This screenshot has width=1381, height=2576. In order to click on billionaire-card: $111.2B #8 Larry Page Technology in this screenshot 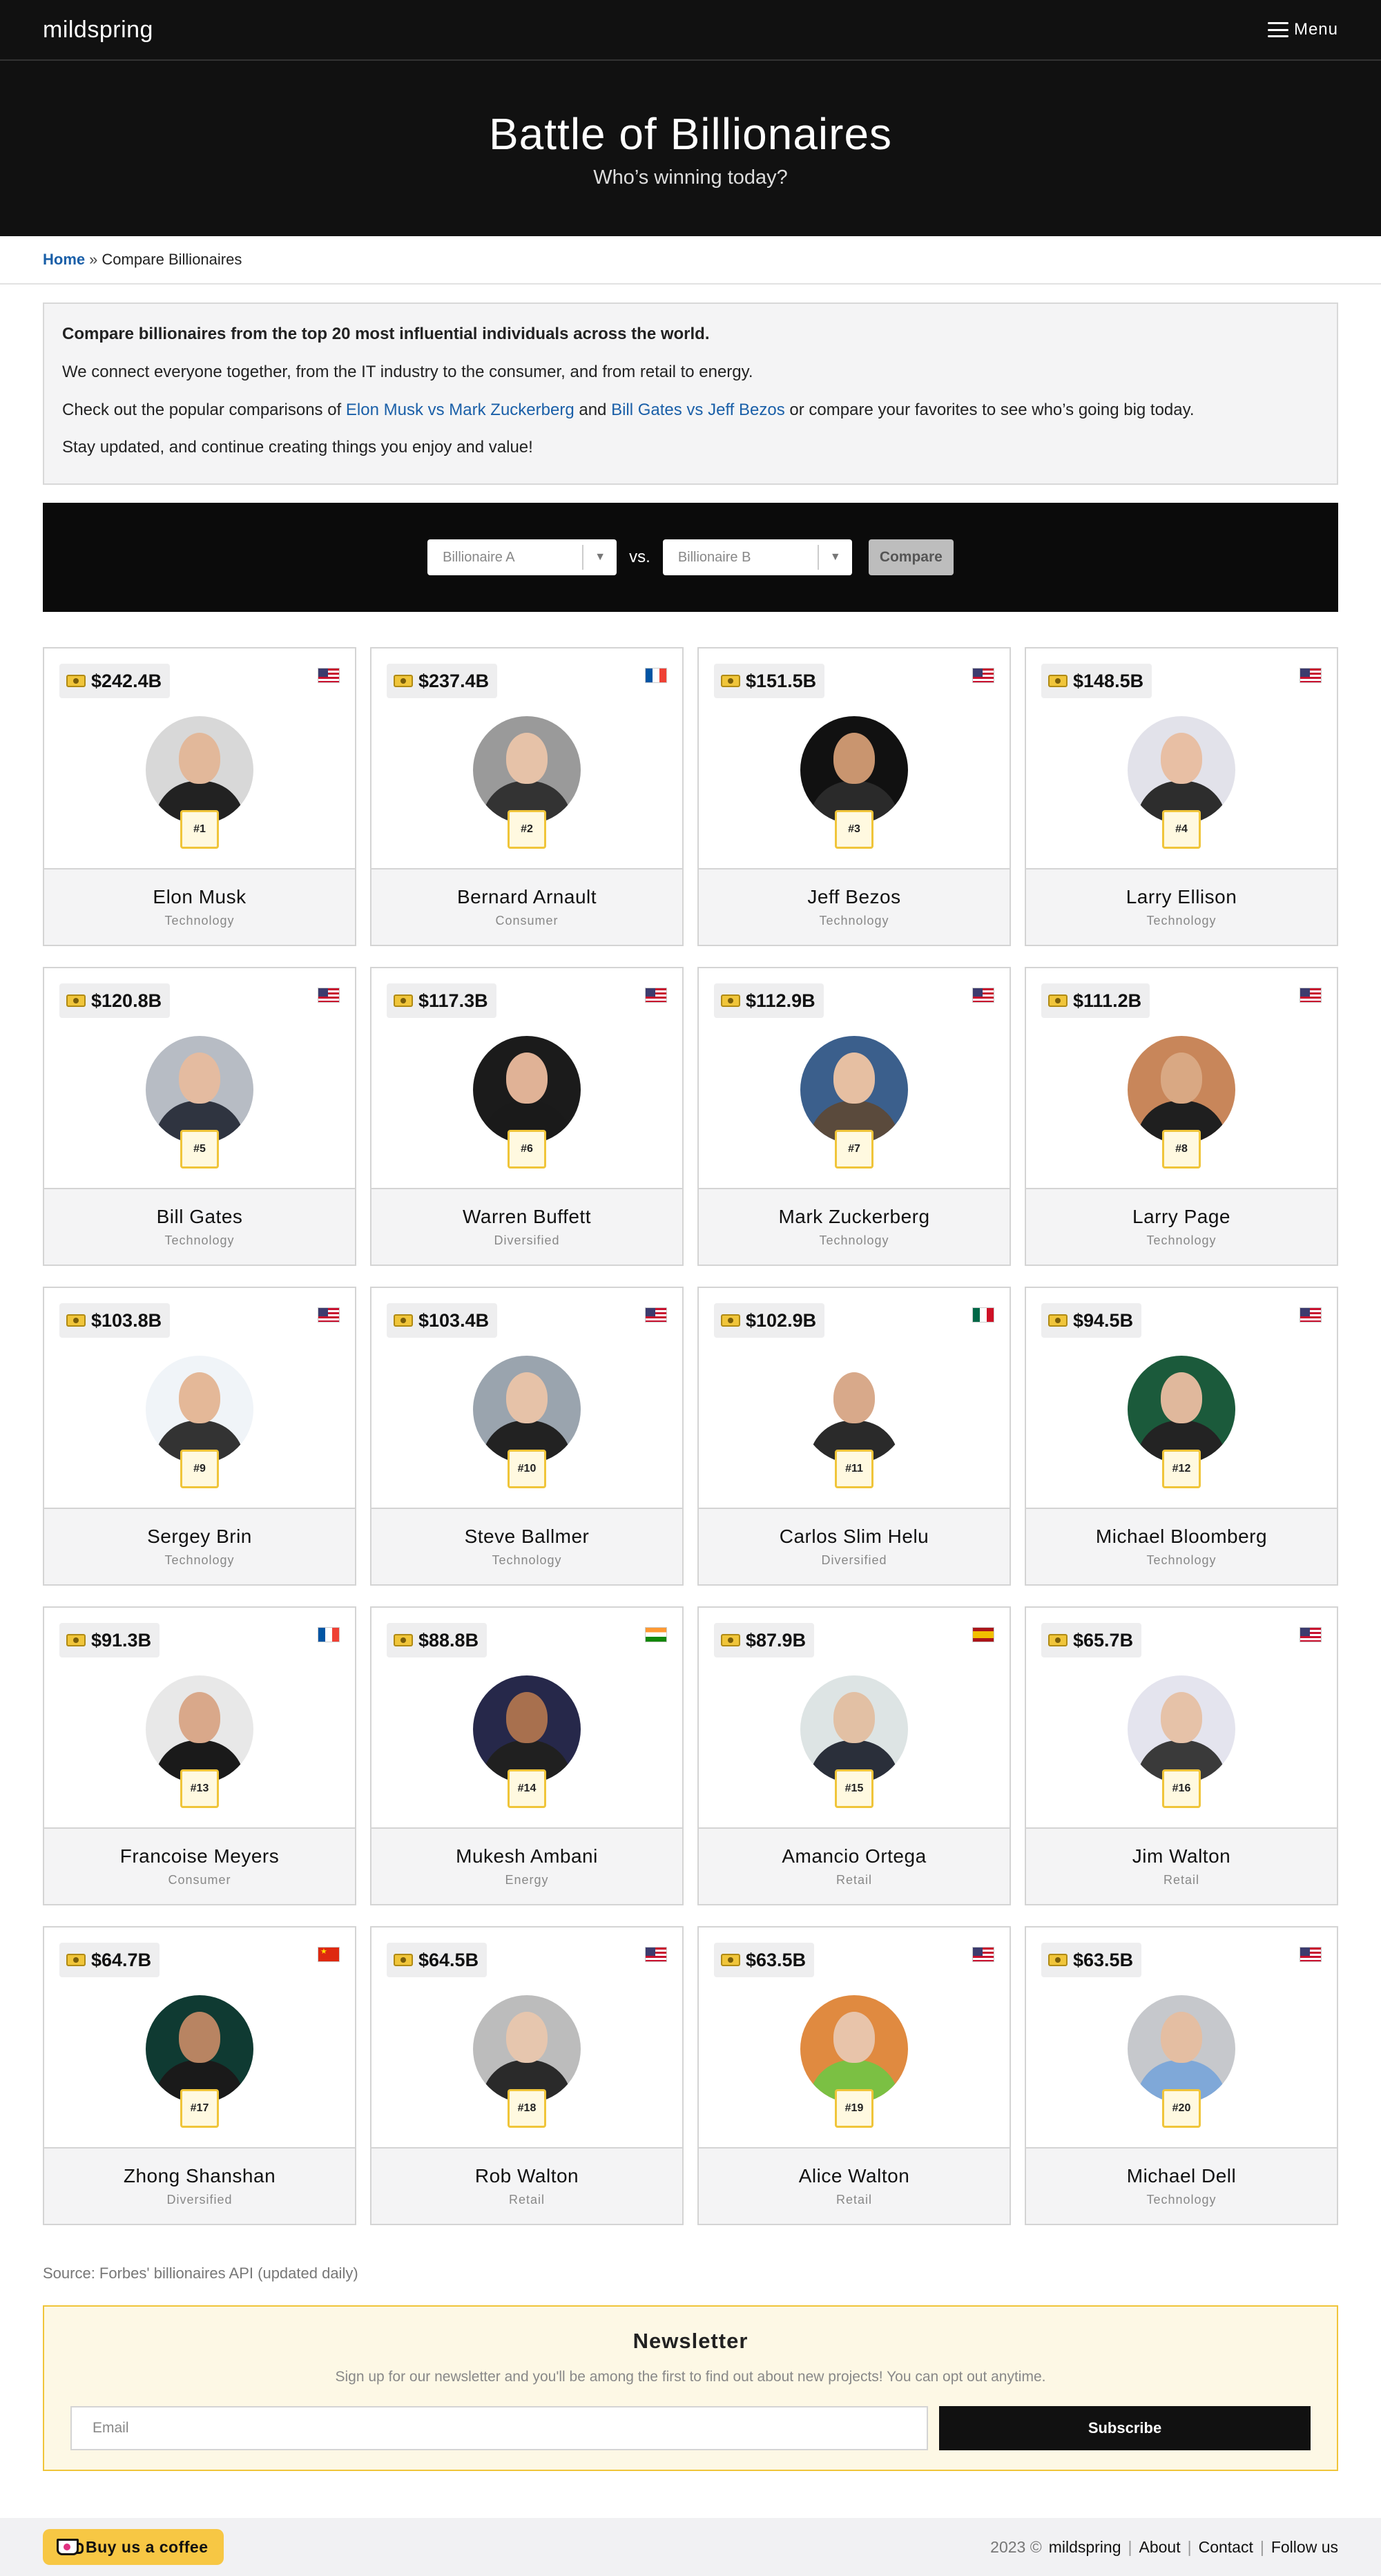, I will do `click(1181, 1116)`.